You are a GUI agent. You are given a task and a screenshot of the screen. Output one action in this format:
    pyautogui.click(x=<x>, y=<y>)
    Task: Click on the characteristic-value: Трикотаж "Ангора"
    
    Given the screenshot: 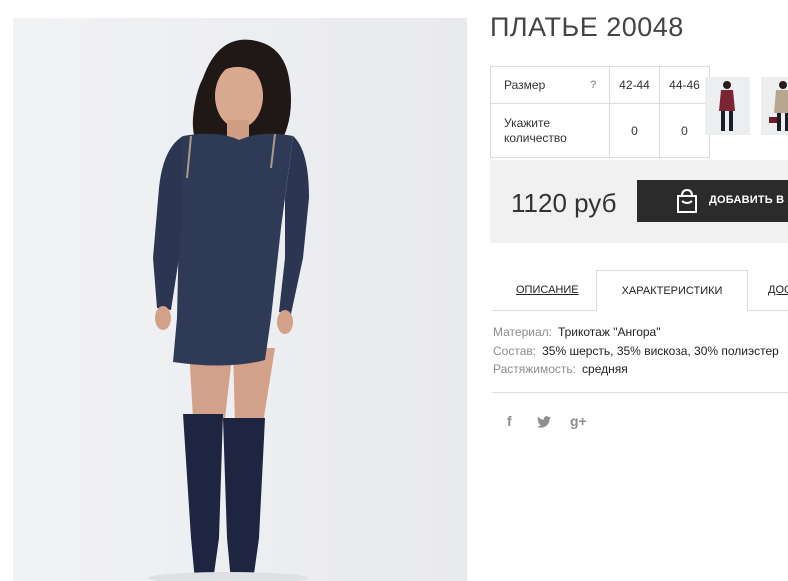 What is the action you would take?
    pyautogui.click(x=609, y=332)
    